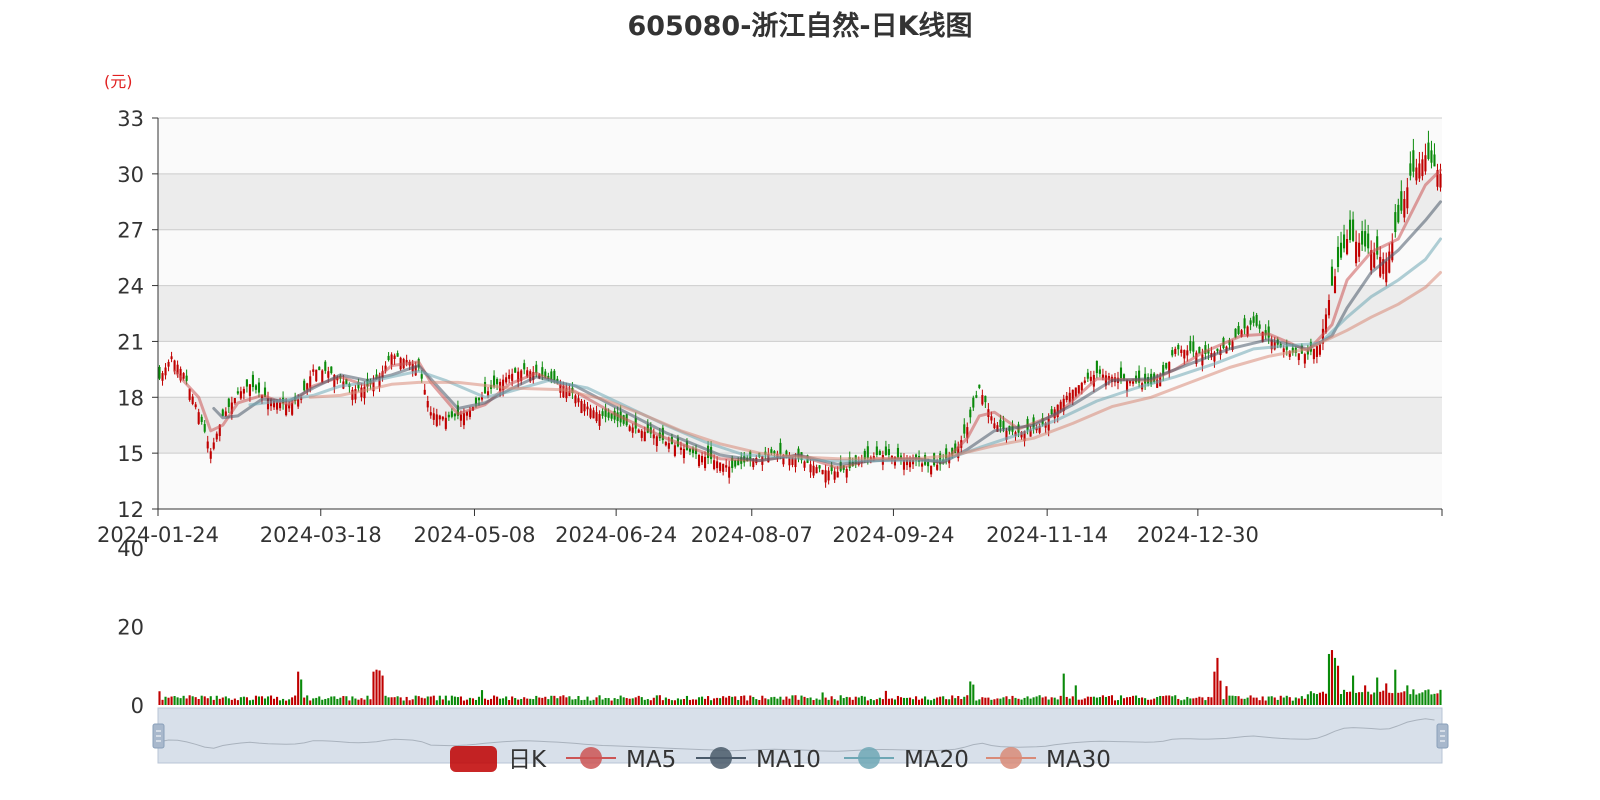  Describe the element at coordinates (1048, 760) in the screenshot. I see `legend-item-ma30: MA30` at that location.